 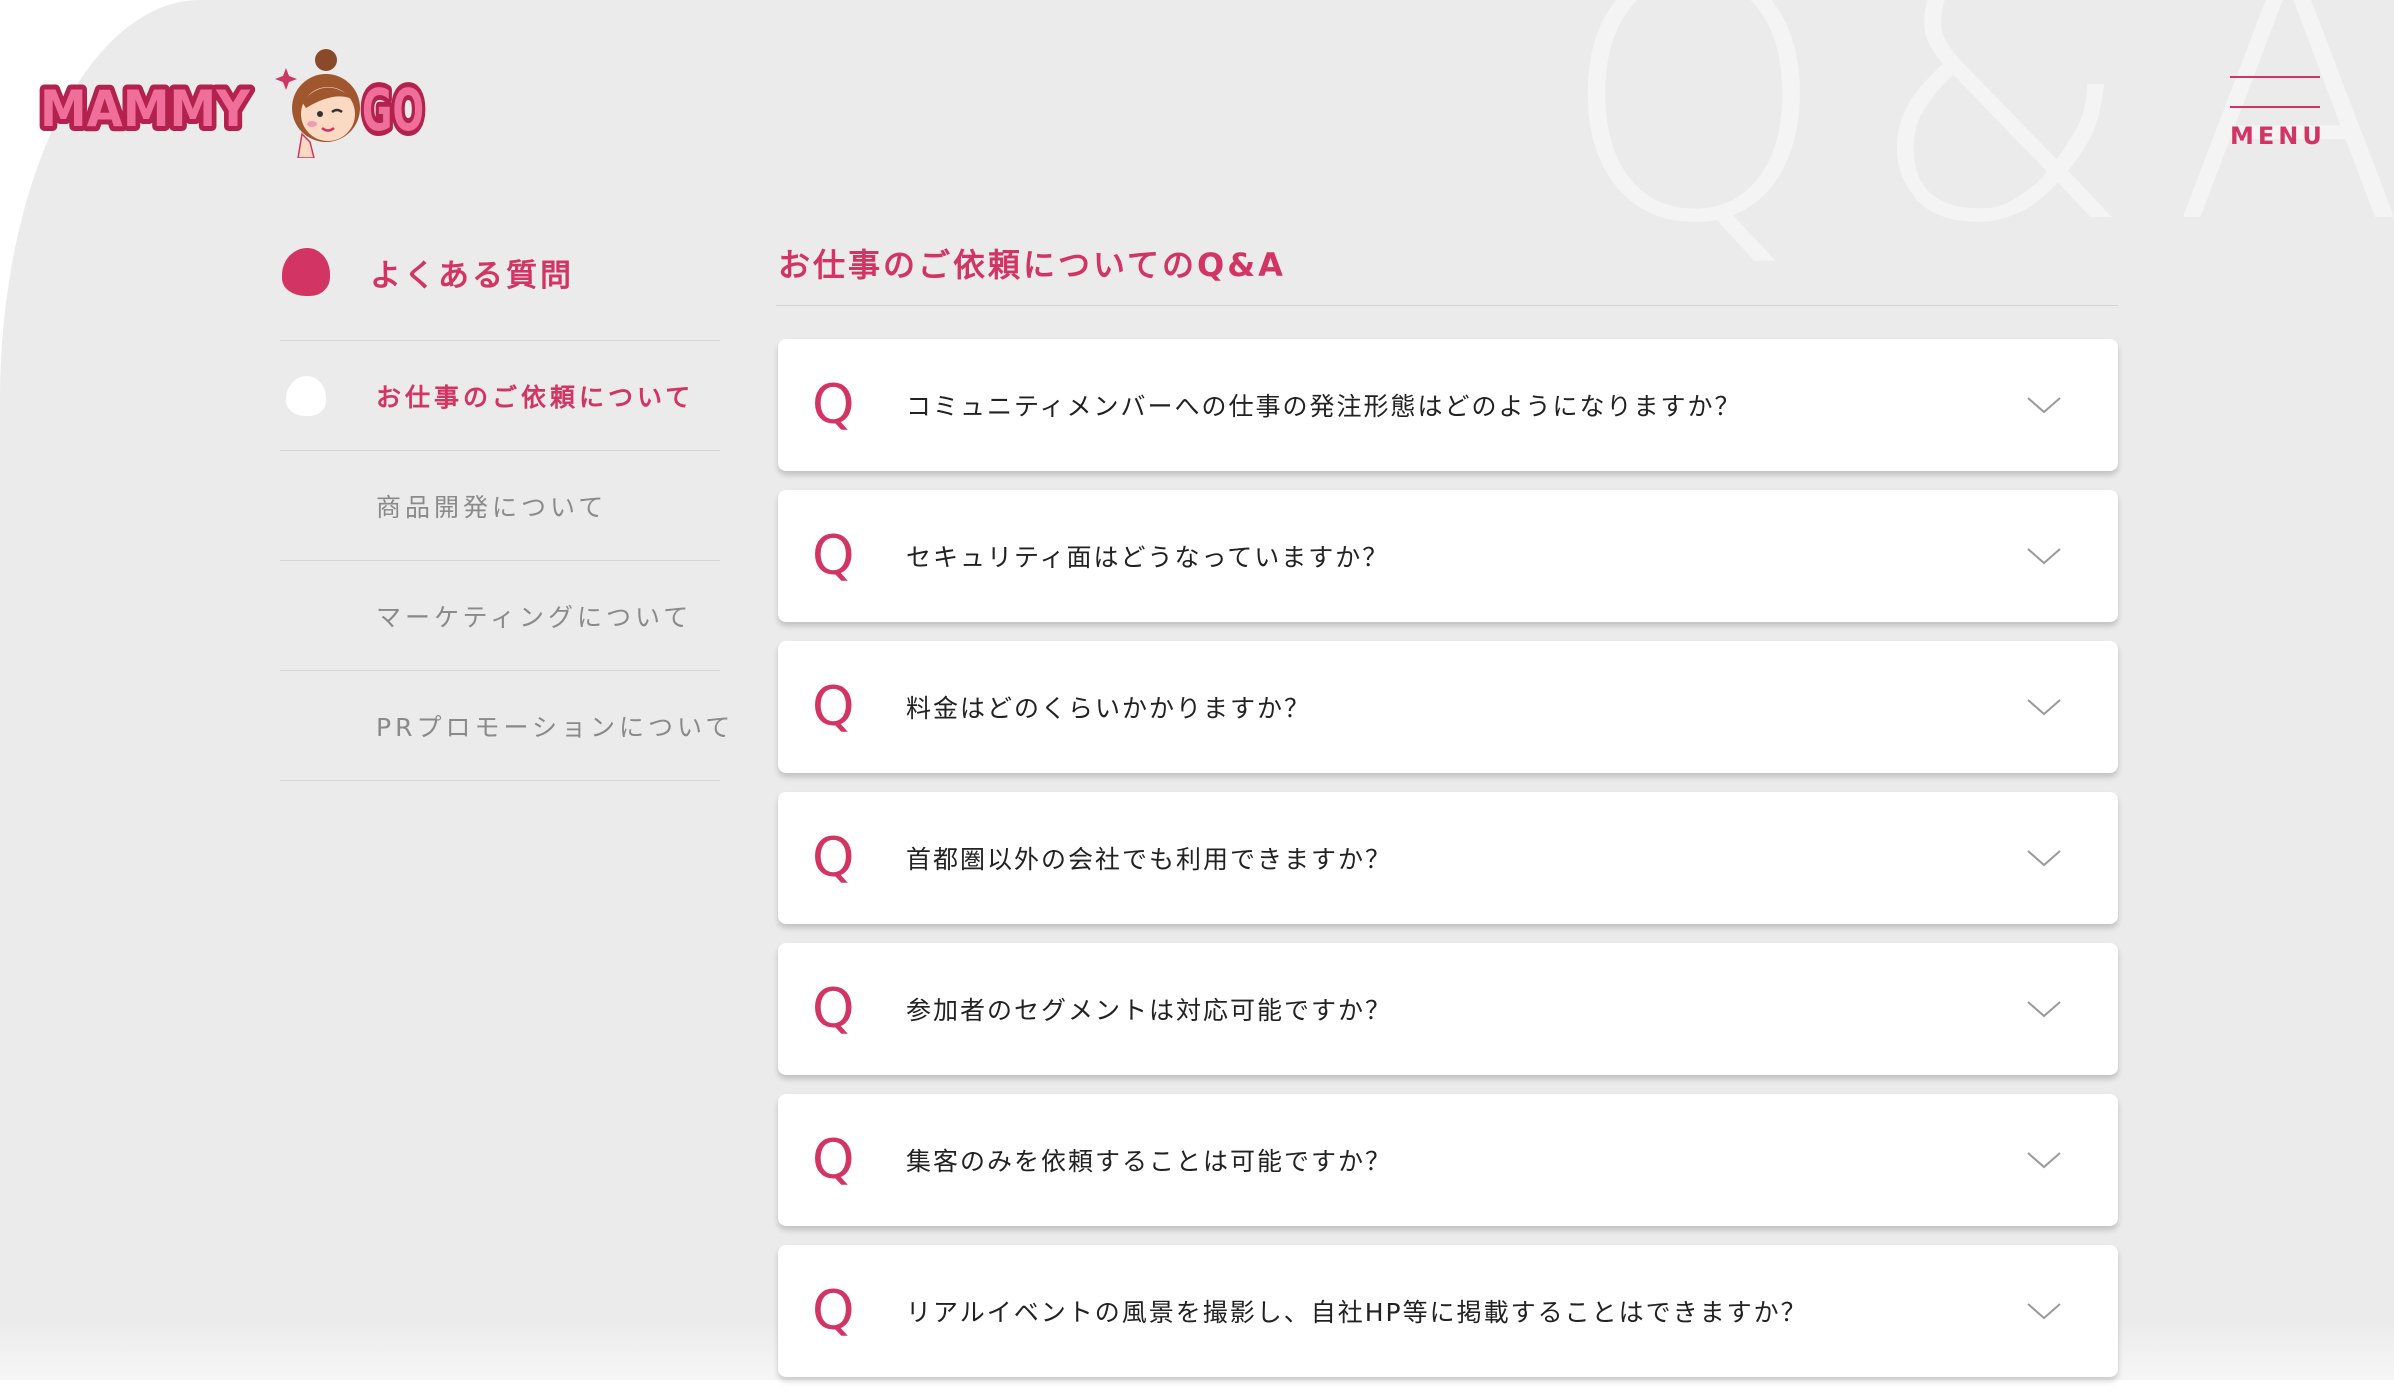 What do you see at coordinates (534, 617) in the screenshot?
I see `sidebar-item-label: マーケティングについて` at bounding box center [534, 617].